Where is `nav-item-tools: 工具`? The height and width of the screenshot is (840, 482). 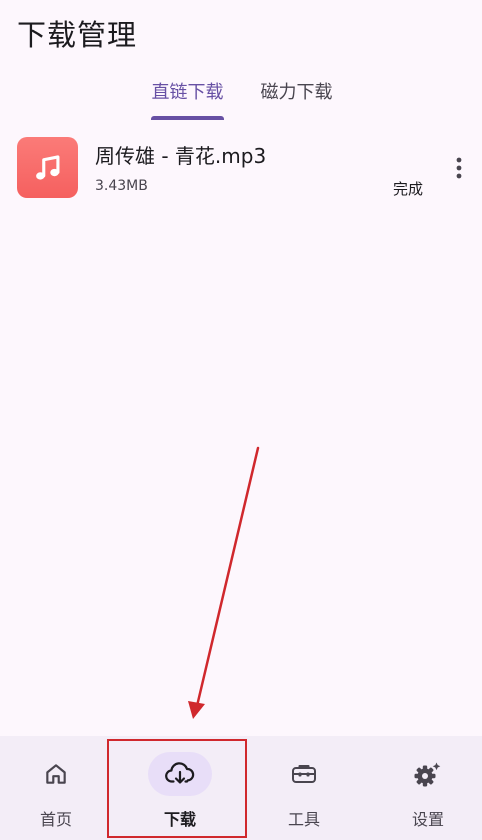
nav-item-tools: 工具 is located at coordinates (304, 788).